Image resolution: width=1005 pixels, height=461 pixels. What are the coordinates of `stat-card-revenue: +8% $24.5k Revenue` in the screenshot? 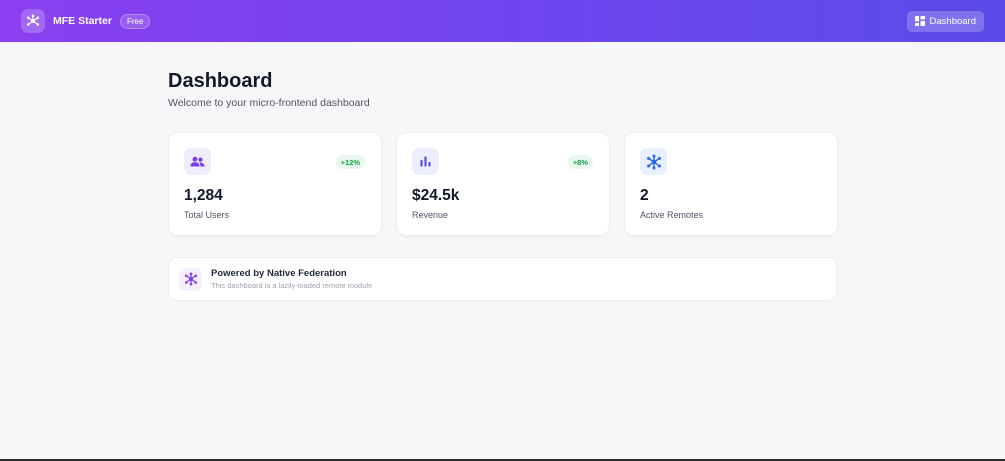 It's located at (503, 184).